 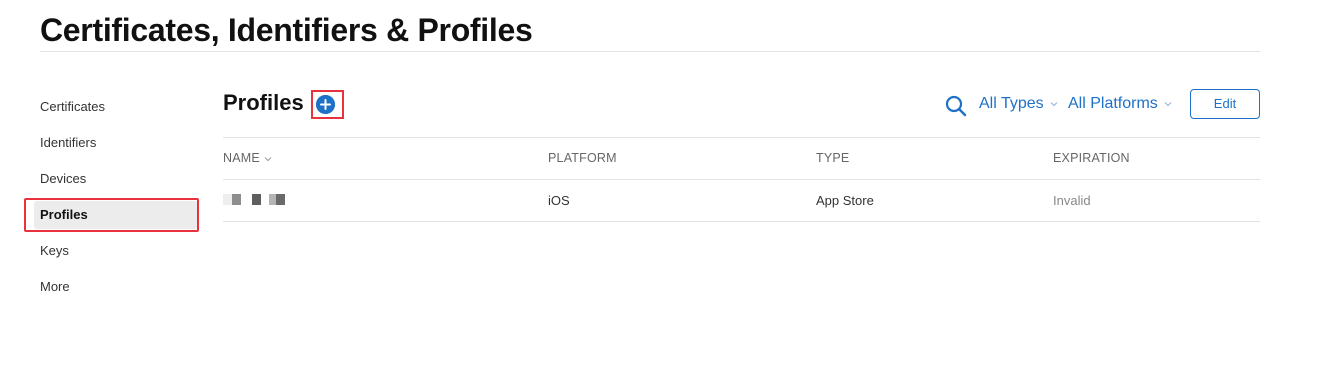 I want to click on redacted-profile-name, so click(x=254, y=196).